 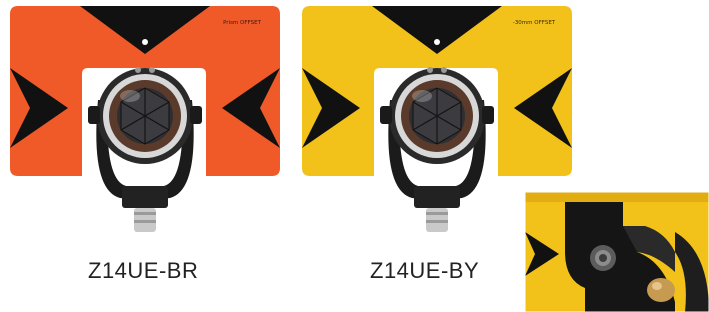 I want to click on inset-detail-image, so click(x=617, y=252).